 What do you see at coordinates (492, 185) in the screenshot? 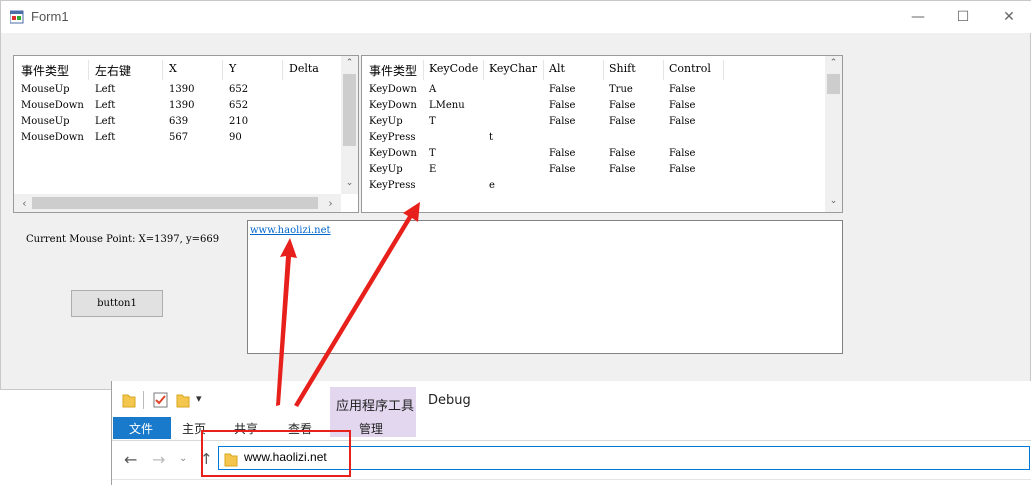
I see `row-keychar: e` at bounding box center [492, 185].